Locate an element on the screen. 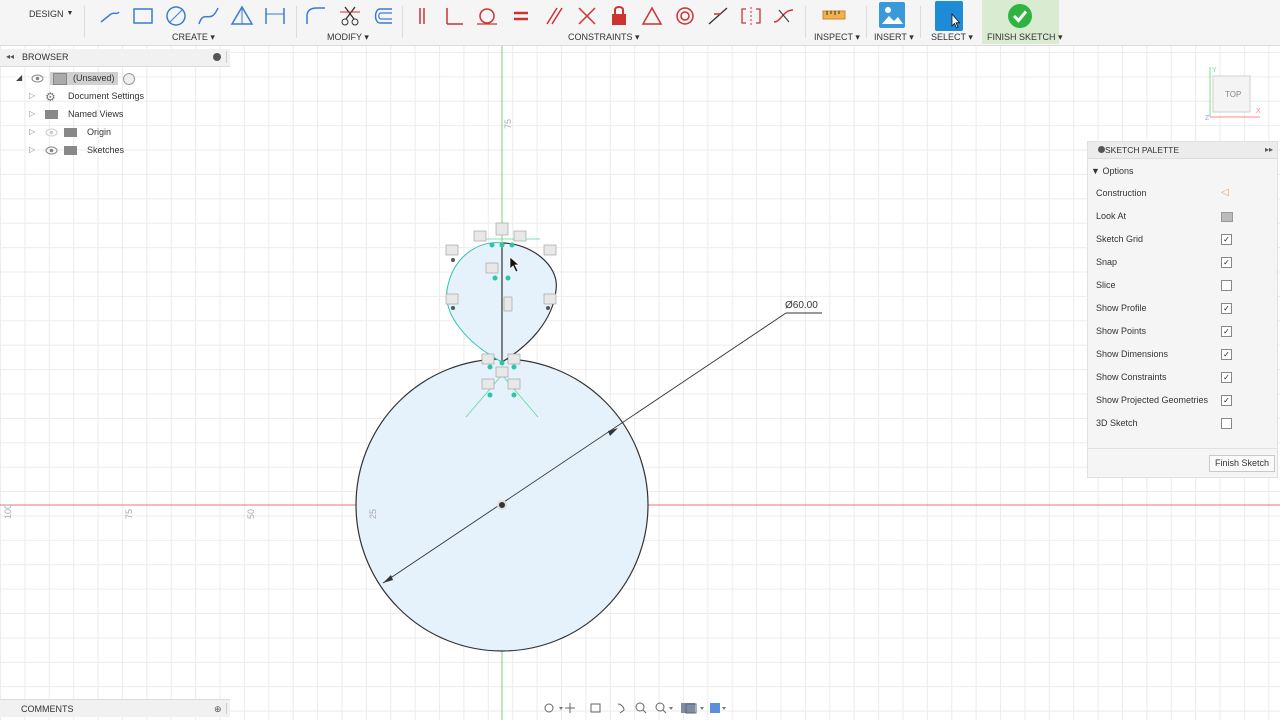 The height and width of the screenshot is (720, 1280). line-tool-icon is located at coordinates (110, 16).